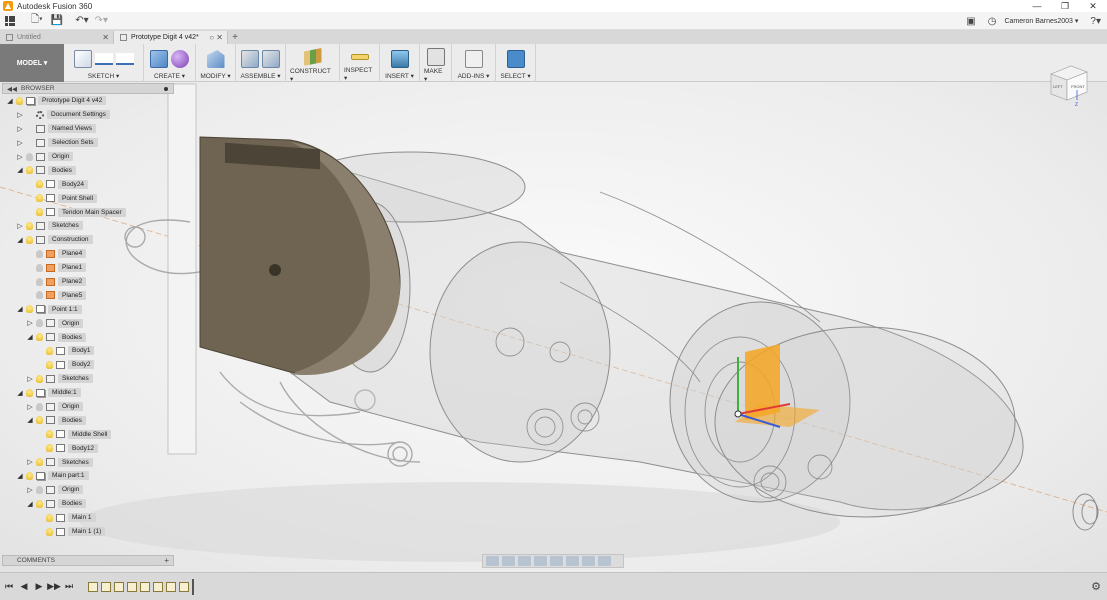 The height and width of the screenshot is (600, 1107). Describe the element at coordinates (24, 587) in the screenshot. I see `step-back-button: ◀` at that location.